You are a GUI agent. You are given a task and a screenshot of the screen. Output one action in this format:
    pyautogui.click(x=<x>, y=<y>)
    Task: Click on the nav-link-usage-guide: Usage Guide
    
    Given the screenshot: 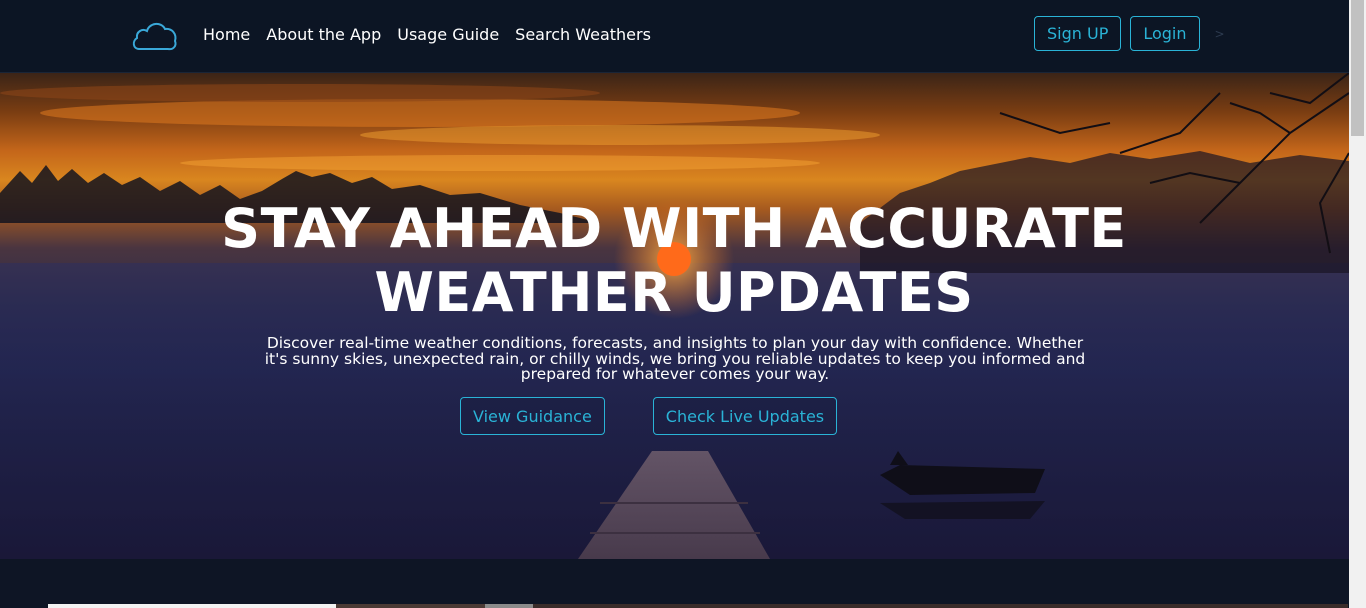 What is the action you would take?
    pyautogui.click(x=448, y=35)
    